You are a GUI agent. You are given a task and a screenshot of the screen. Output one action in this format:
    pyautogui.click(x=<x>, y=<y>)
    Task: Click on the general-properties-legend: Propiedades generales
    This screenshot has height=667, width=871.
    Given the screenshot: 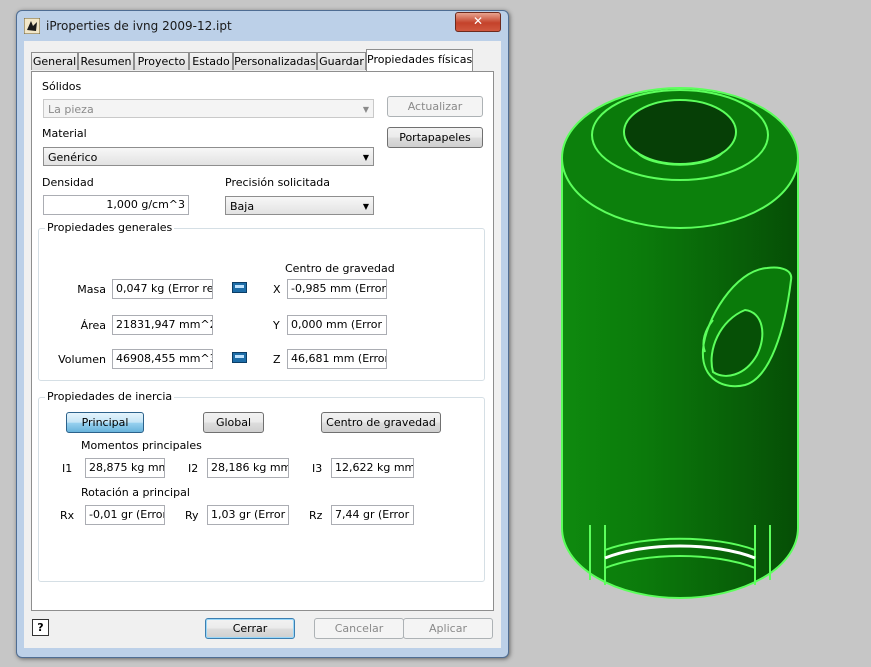 What is the action you would take?
    pyautogui.click(x=110, y=227)
    